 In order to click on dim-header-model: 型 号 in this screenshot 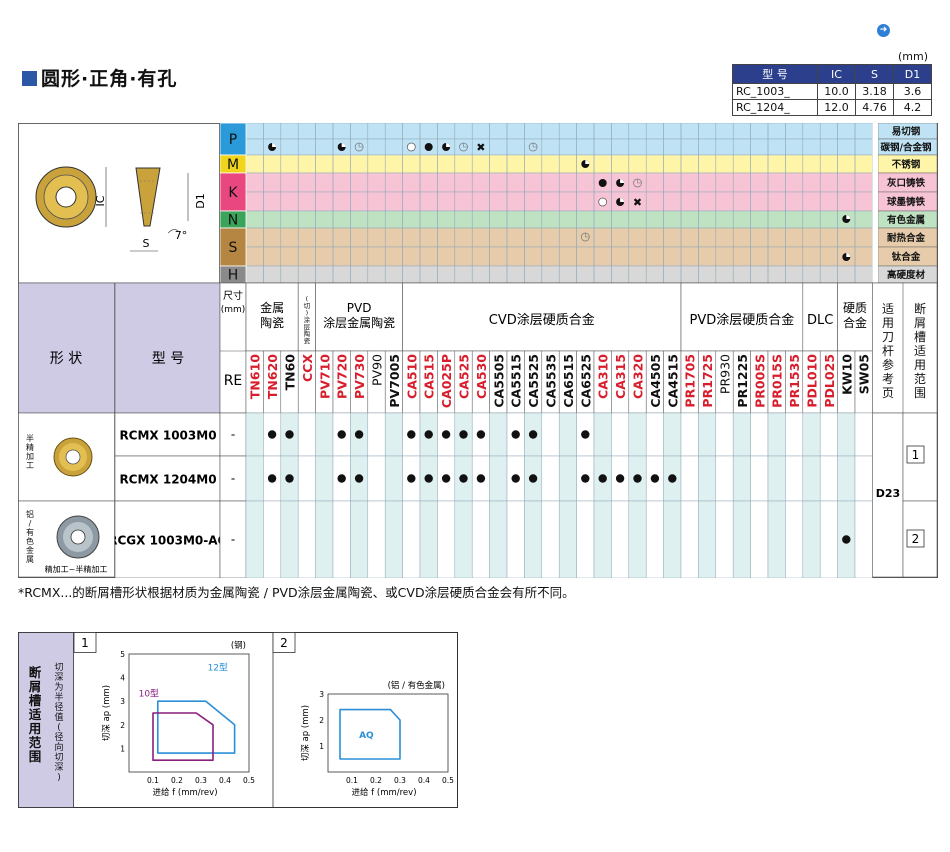, I will do `click(775, 74)`.